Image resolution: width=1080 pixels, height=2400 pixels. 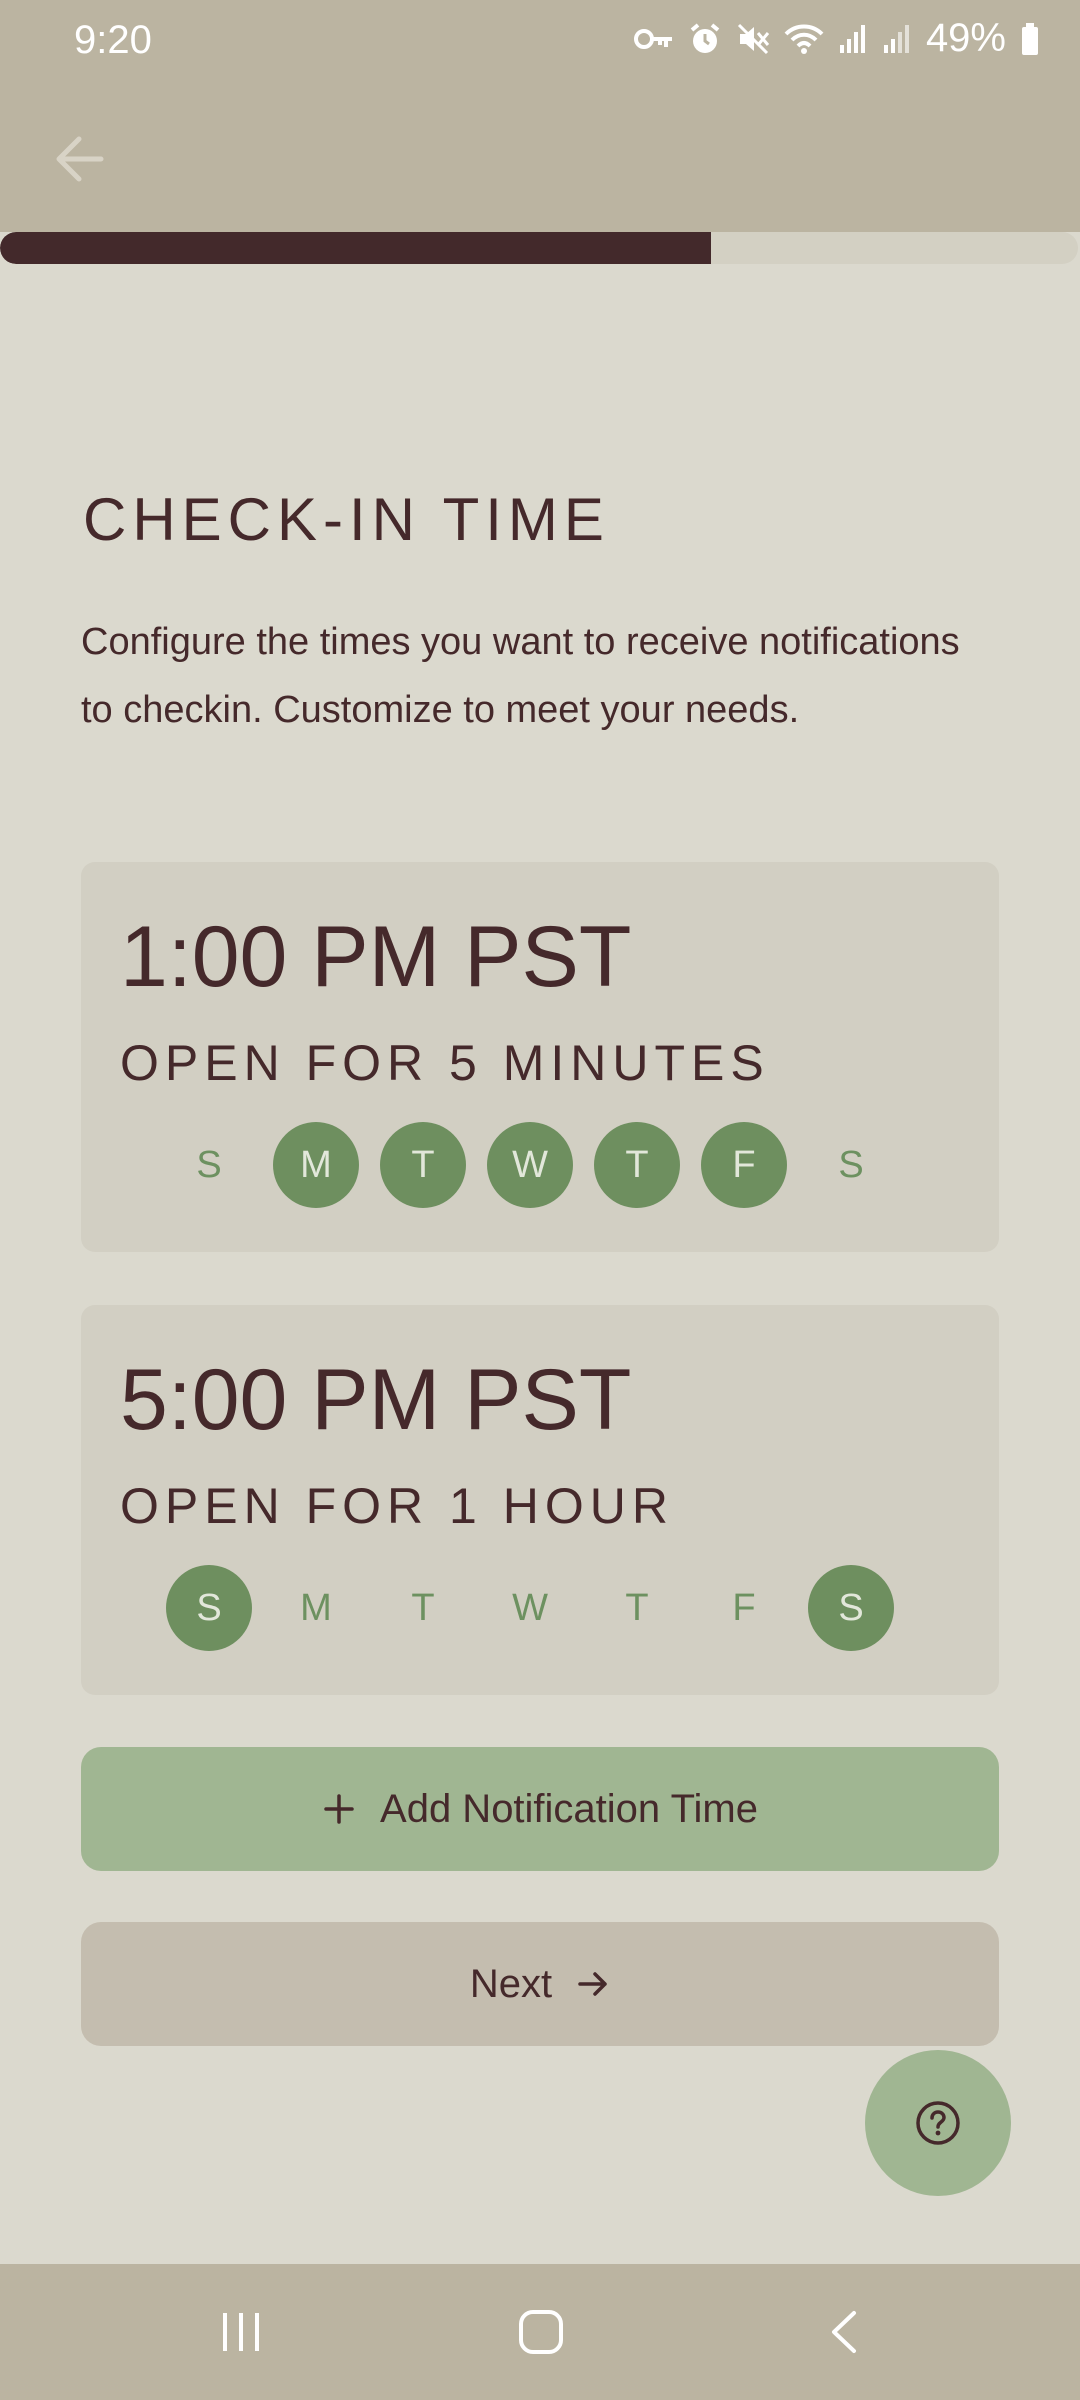 I want to click on back-nav-button, so click(x=845, y=2332).